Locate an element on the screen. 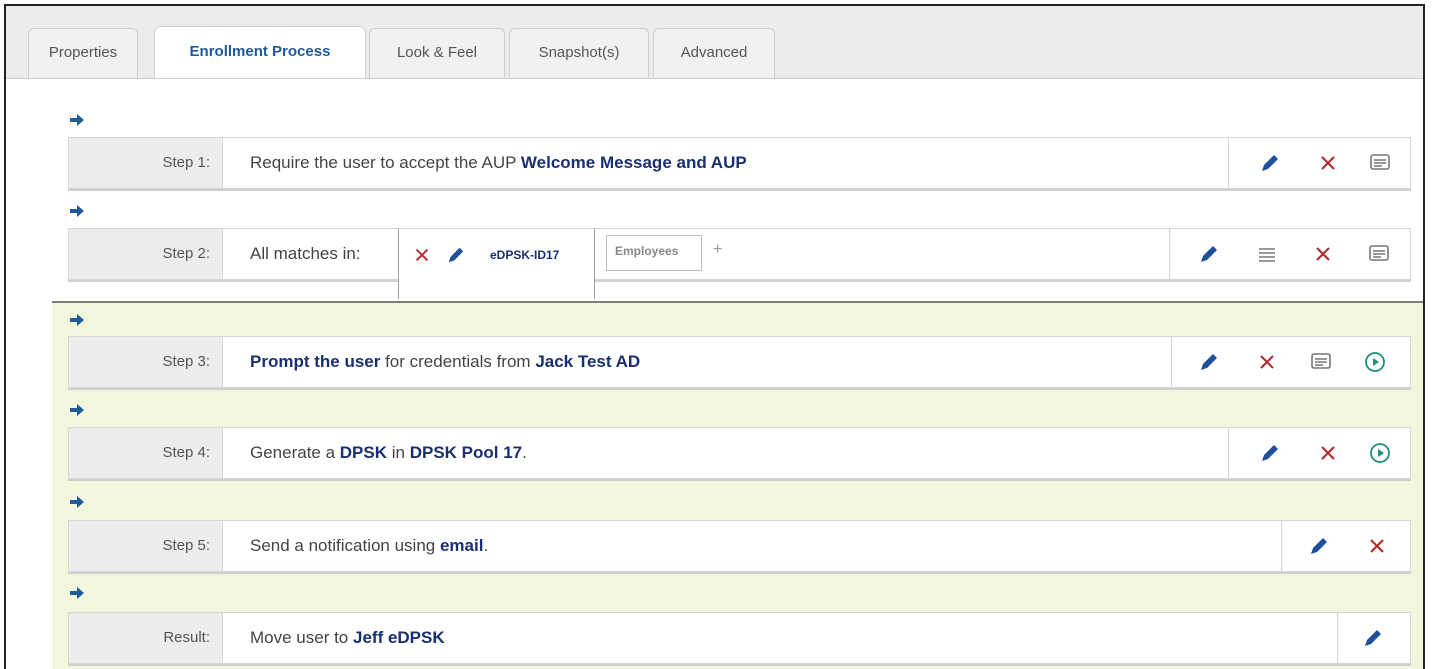  result-row: Result: Move user to Jeff eDPSK is located at coordinates (739, 638).